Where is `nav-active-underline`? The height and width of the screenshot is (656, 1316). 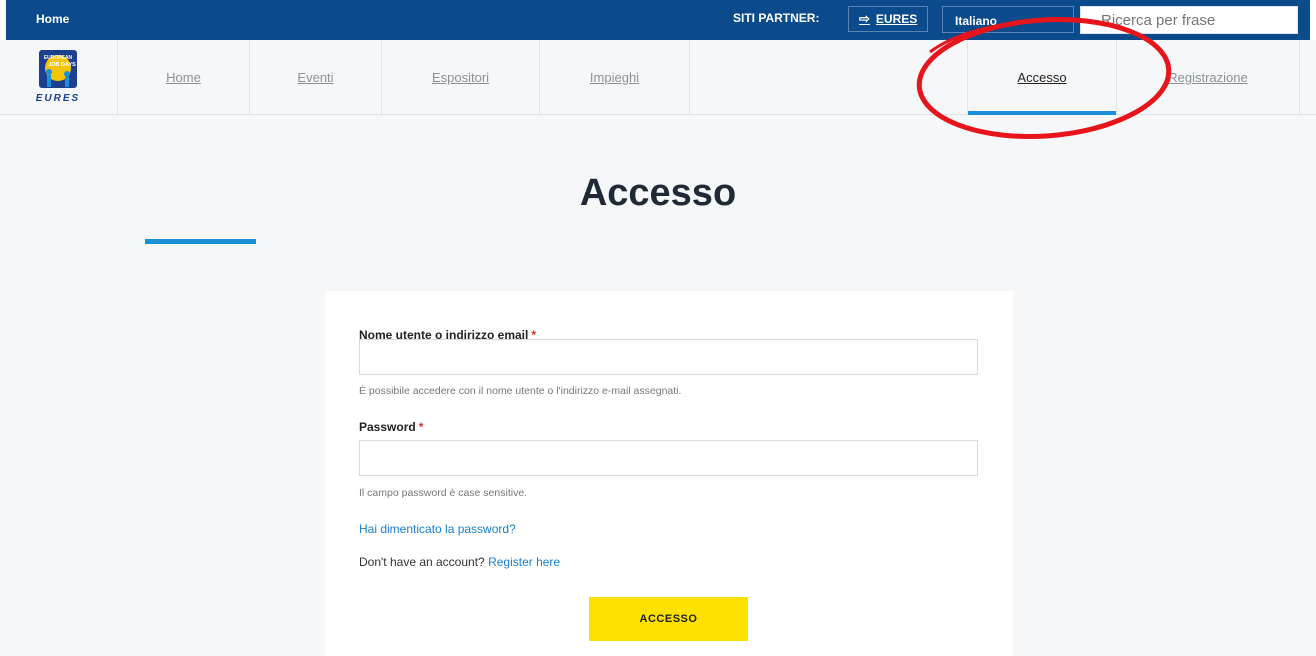 nav-active-underline is located at coordinates (1042, 113).